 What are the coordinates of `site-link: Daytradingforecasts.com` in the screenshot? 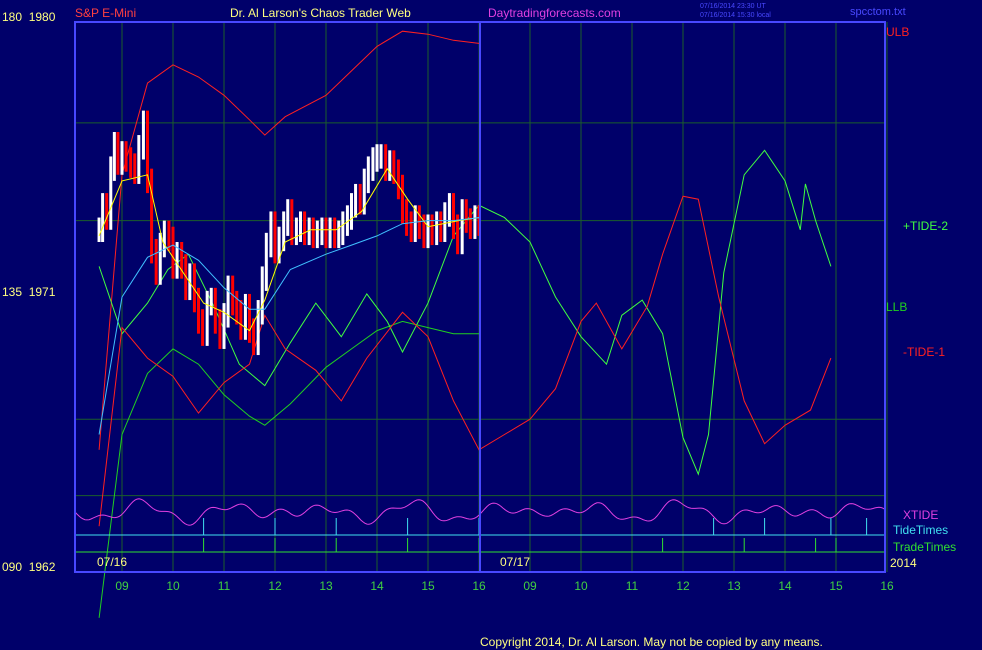 It's located at (554, 13).